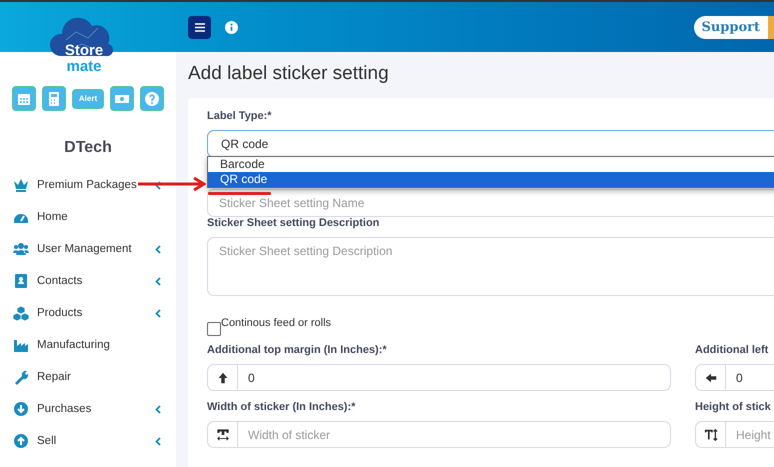  What do you see at coordinates (491, 164) in the screenshot?
I see `dropdown-option: Barcode` at bounding box center [491, 164].